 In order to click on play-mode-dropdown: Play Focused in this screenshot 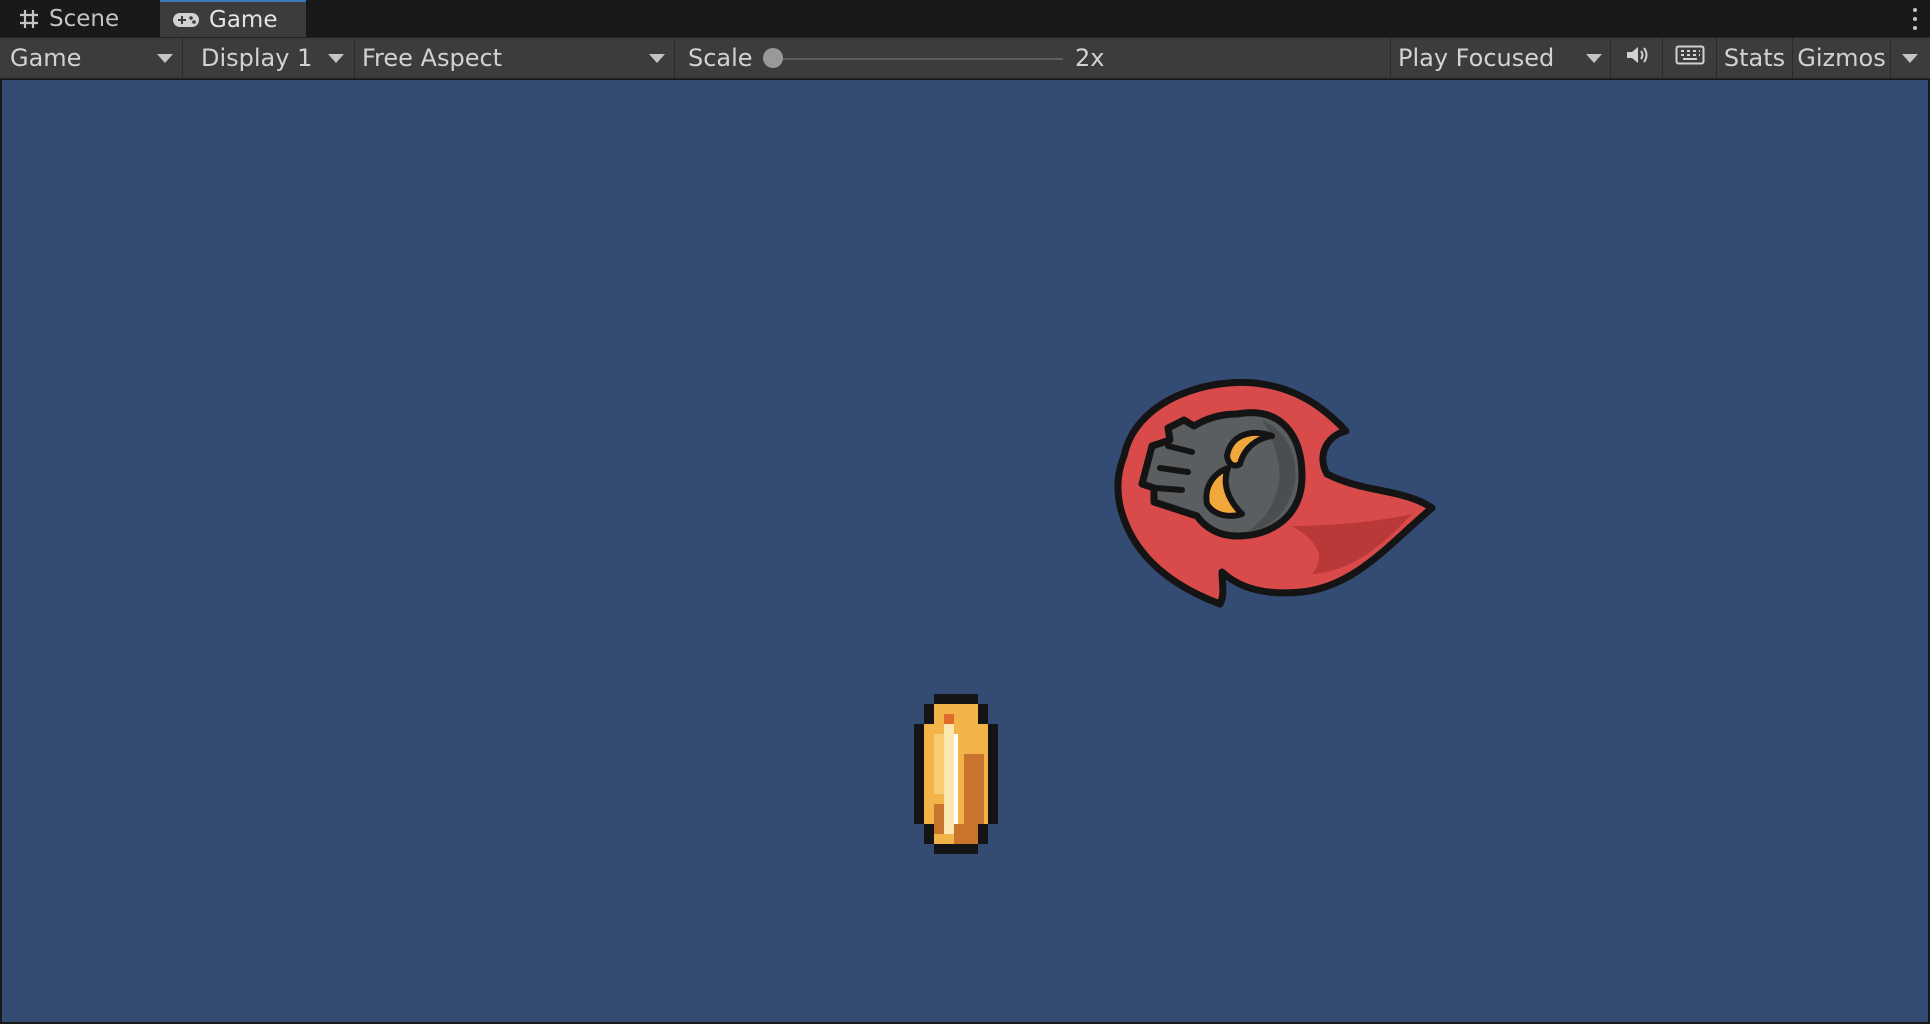, I will do `click(1501, 58)`.